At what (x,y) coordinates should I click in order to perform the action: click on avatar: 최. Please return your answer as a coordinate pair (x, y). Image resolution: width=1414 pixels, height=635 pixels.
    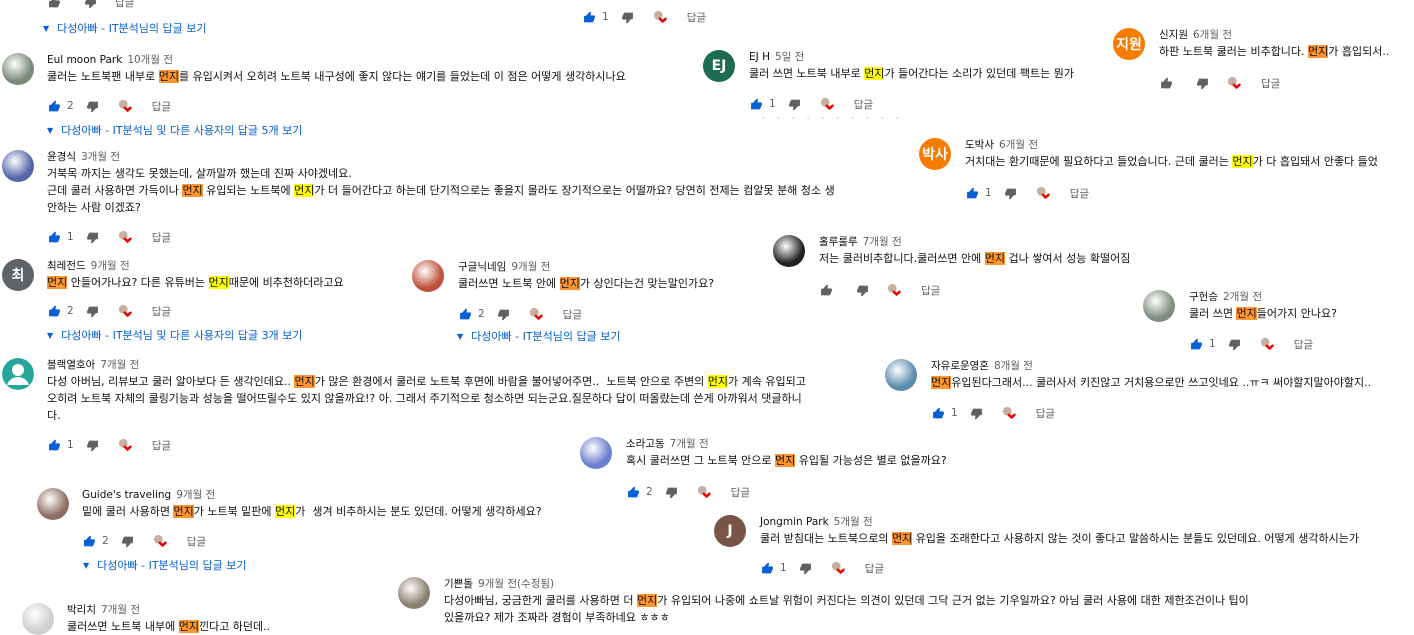
    Looking at the image, I should click on (18, 275).